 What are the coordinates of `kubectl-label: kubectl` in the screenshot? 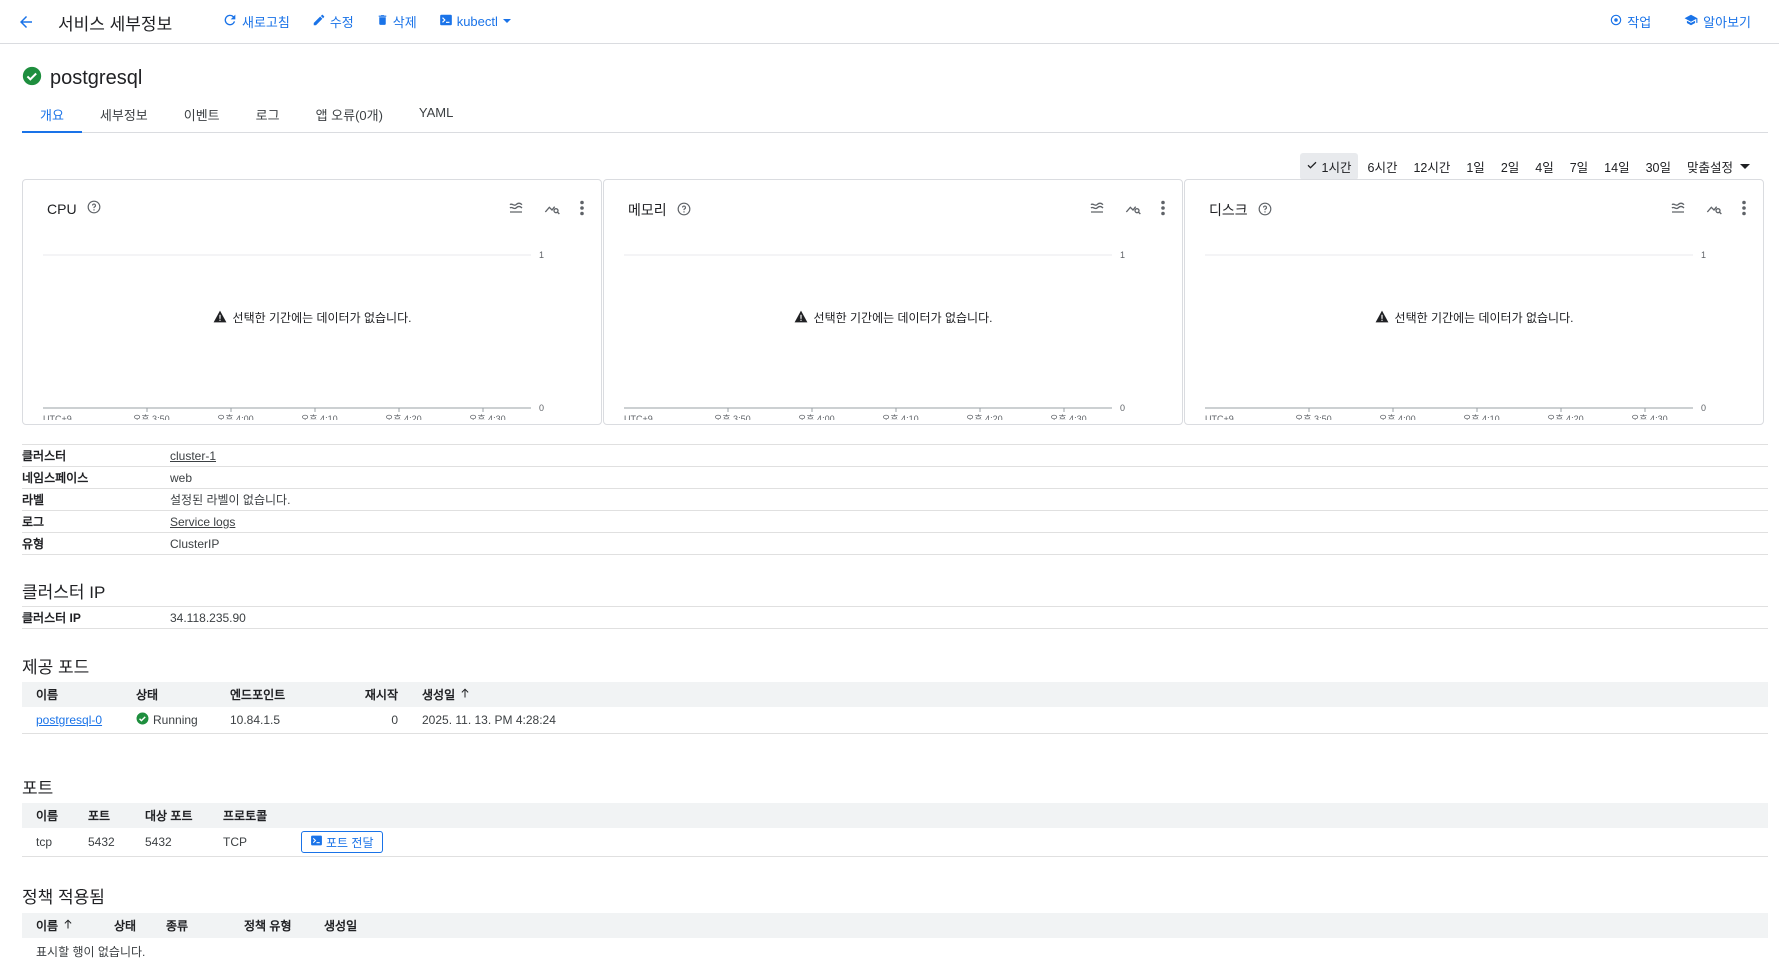 It's located at (477, 21).